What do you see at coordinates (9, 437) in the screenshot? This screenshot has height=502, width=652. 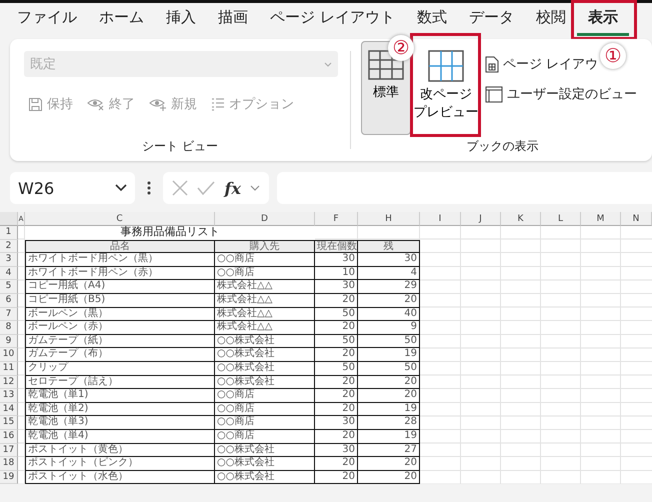 I see `row-header: 16` at bounding box center [9, 437].